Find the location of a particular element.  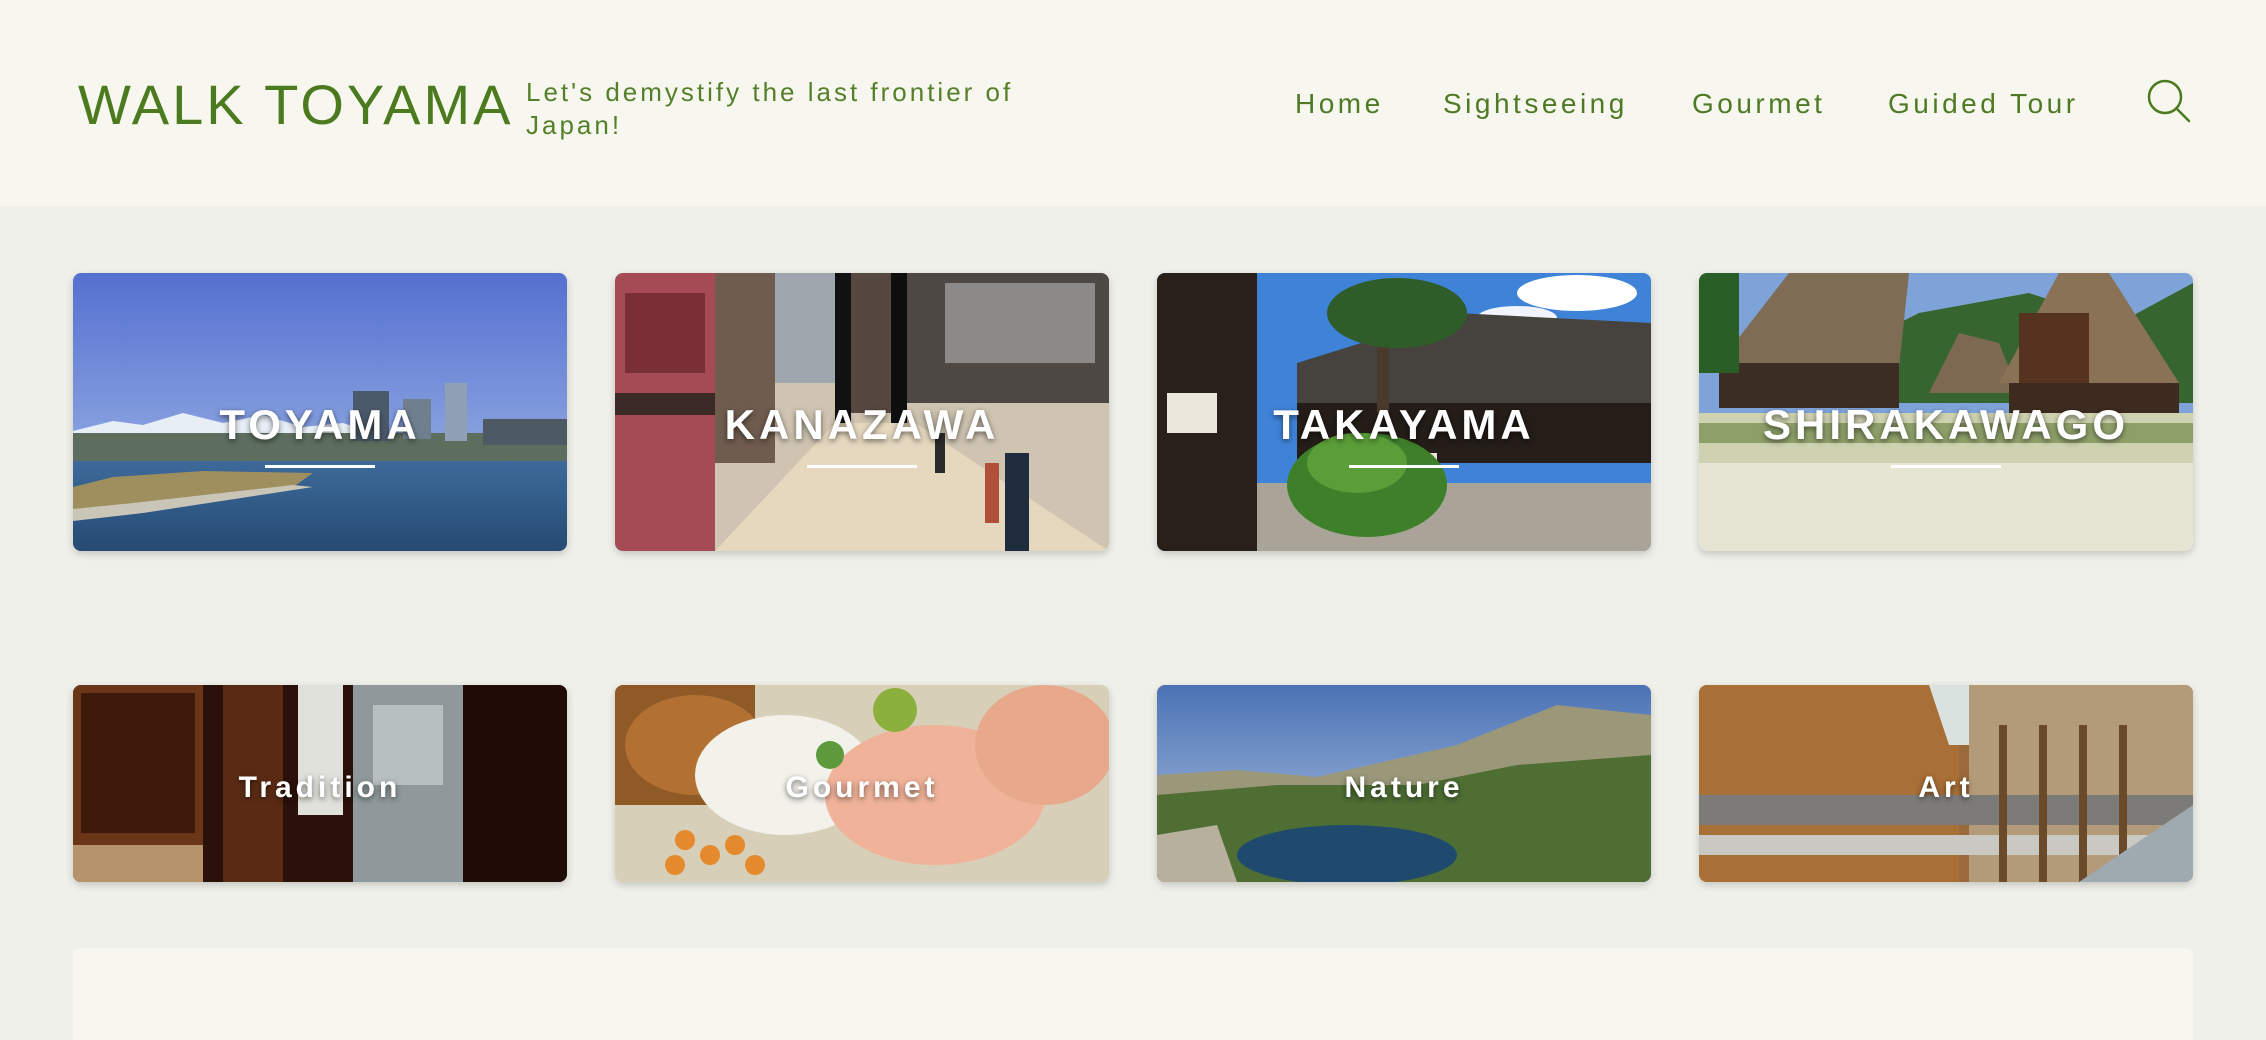

theme-card-nature: Nature is located at coordinates (1404, 783).